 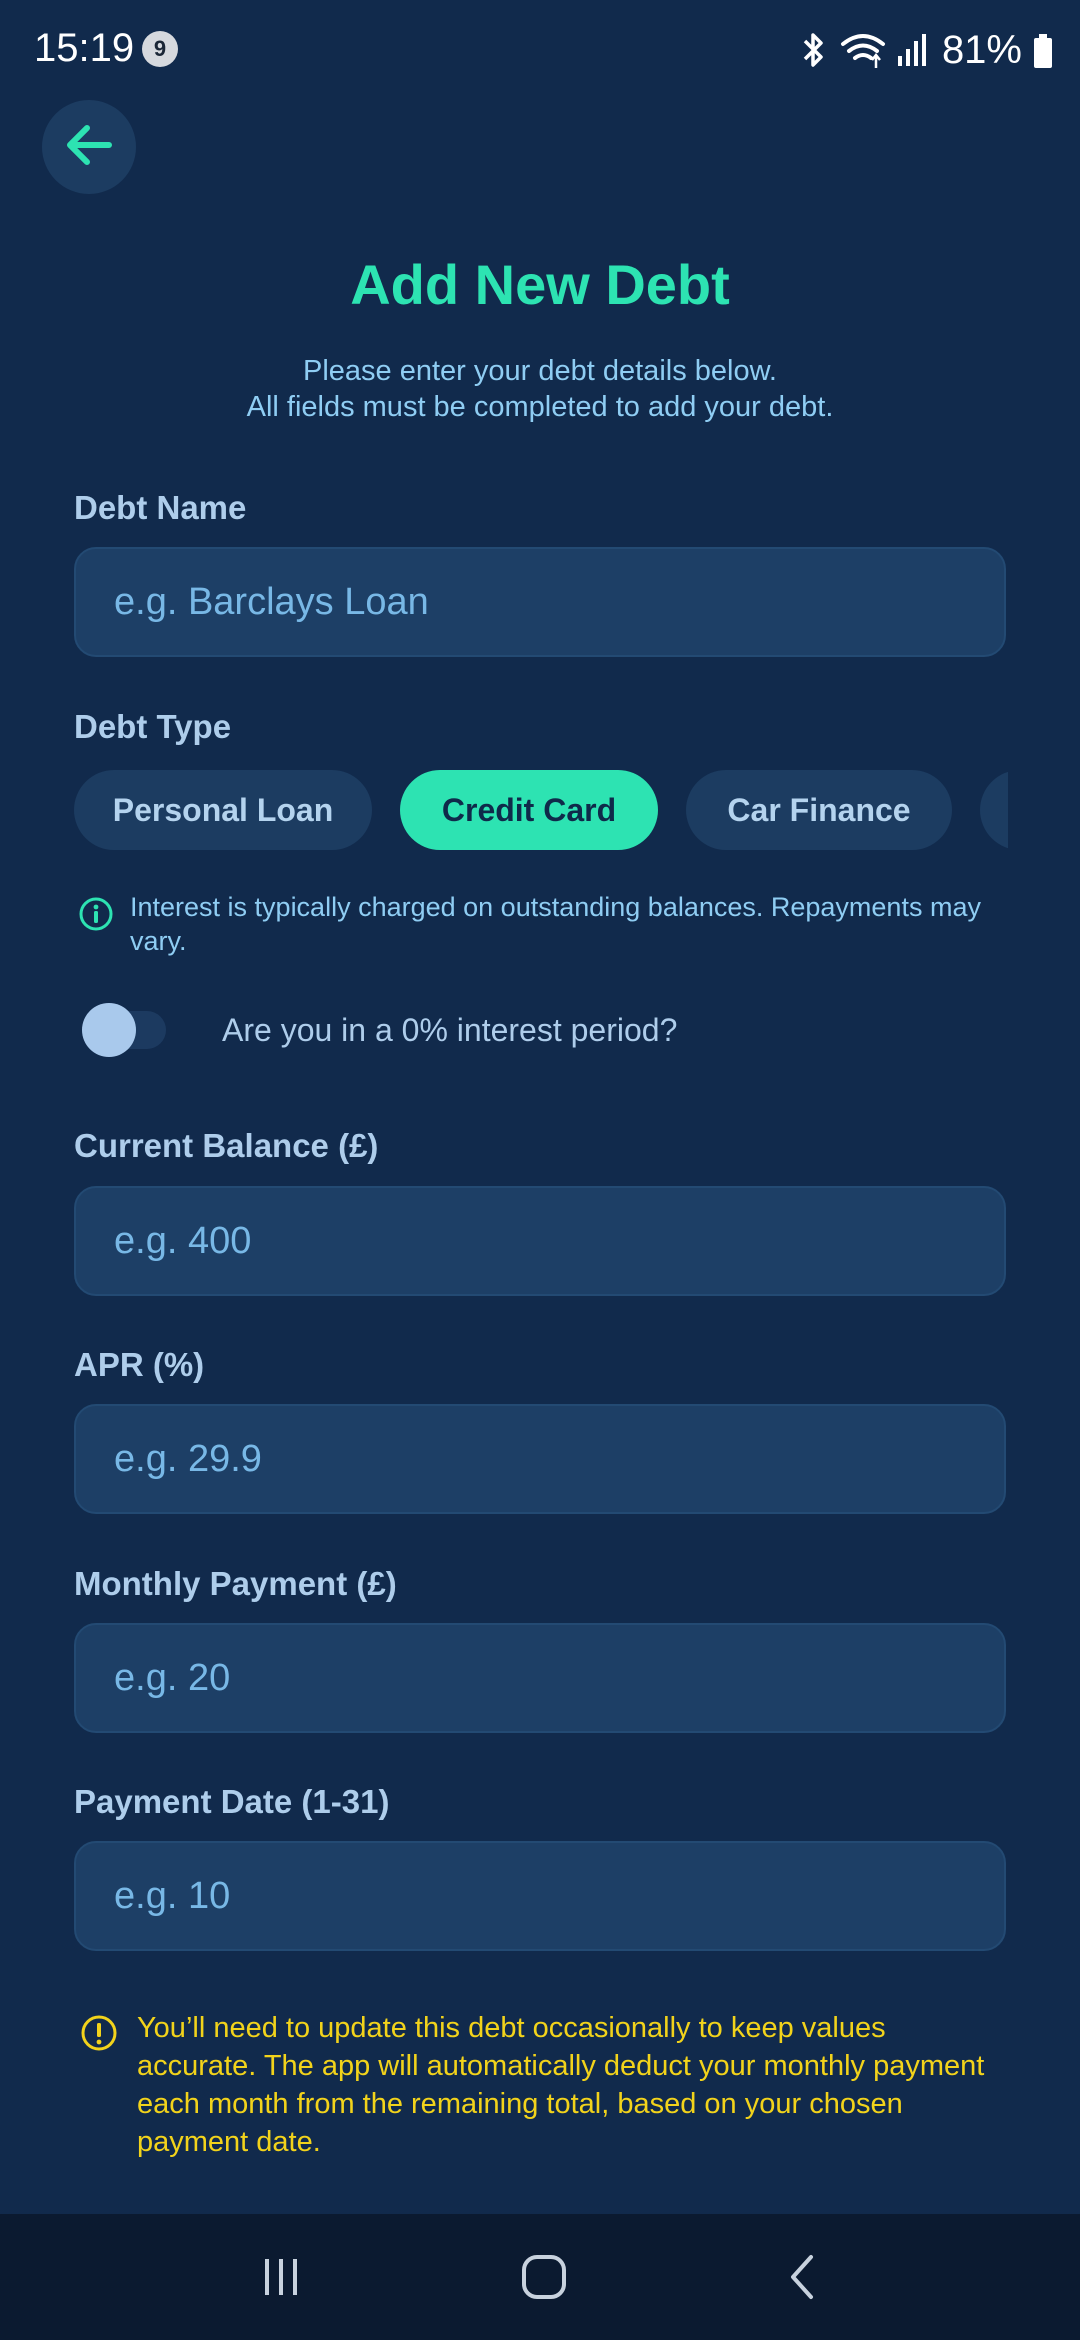 What do you see at coordinates (819, 810) in the screenshot?
I see `chip-car-finance: Car Finance` at bounding box center [819, 810].